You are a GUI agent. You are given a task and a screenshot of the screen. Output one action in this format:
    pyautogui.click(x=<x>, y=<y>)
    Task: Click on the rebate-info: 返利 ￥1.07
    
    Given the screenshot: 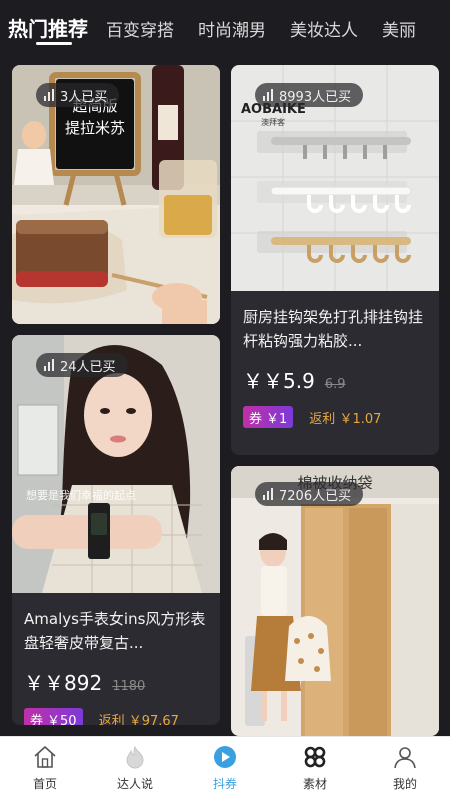 What is the action you would take?
    pyautogui.click(x=345, y=417)
    